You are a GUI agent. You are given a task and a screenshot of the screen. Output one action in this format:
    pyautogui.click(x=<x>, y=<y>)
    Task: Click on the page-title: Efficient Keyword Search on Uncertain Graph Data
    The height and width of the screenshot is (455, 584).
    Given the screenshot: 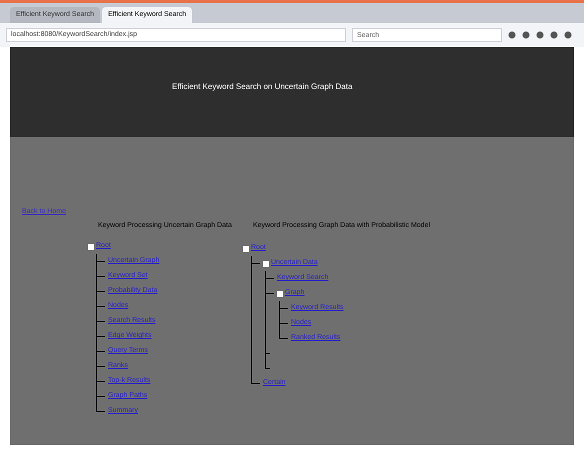 What is the action you would take?
    pyautogui.click(x=262, y=87)
    